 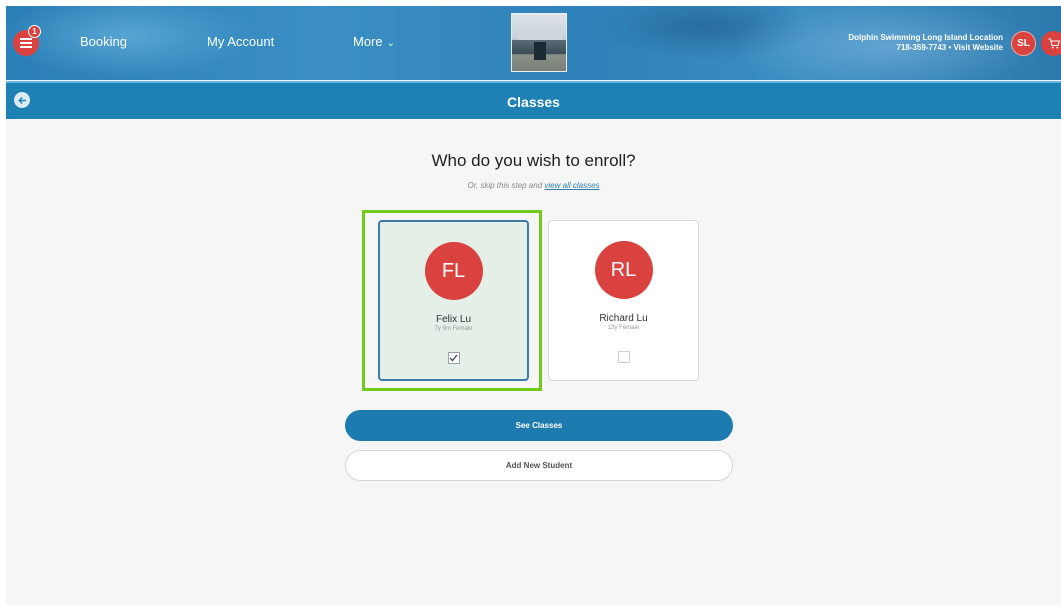 I want to click on location-logo, so click(x=539, y=42).